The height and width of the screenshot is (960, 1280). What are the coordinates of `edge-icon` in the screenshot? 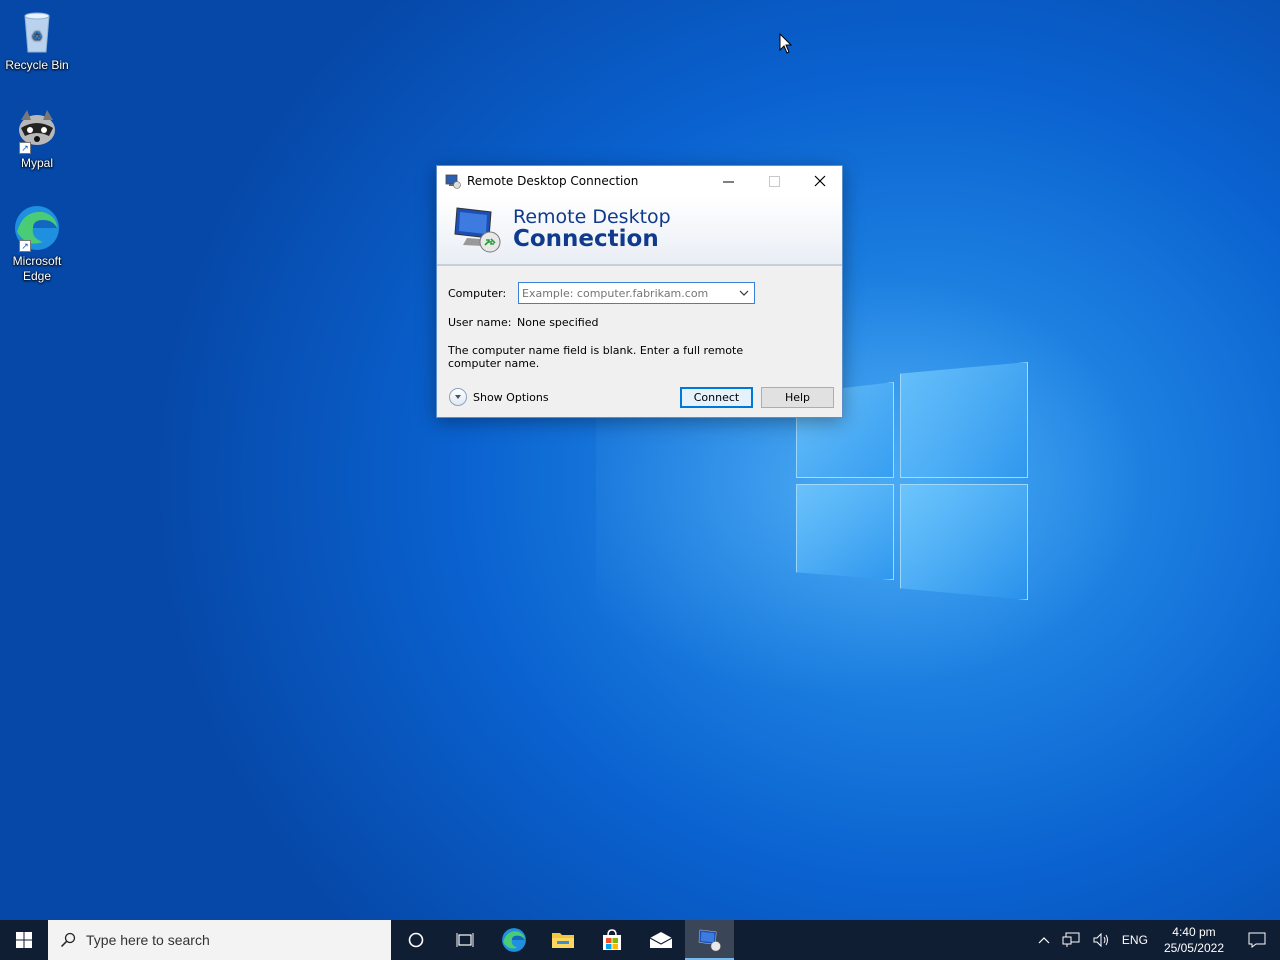 It's located at (513, 940).